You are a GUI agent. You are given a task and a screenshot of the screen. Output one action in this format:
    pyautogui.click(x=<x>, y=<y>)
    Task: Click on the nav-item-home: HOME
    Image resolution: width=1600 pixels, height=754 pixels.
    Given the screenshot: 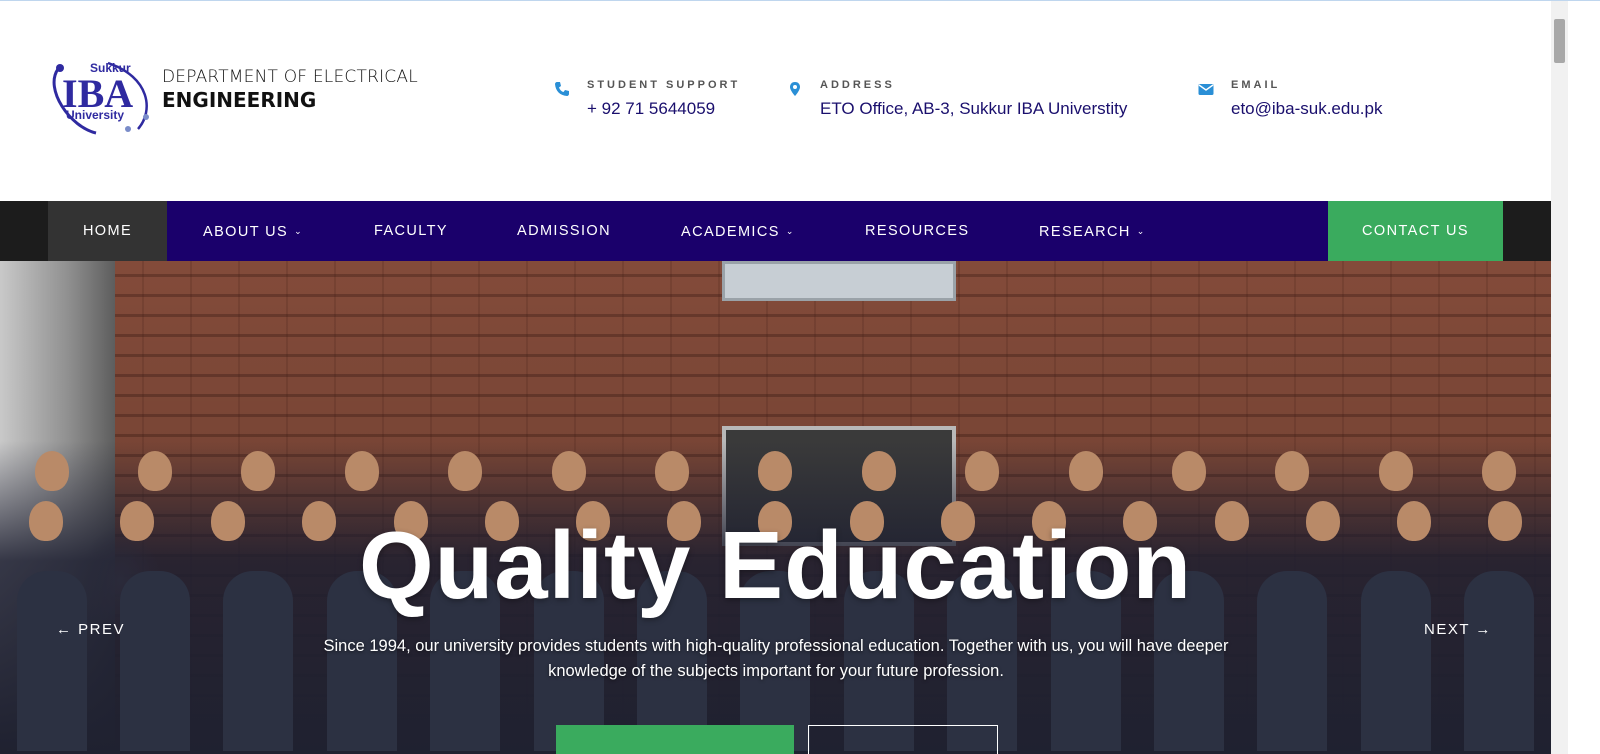 What is the action you would take?
    pyautogui.click(x=107, y=231)
    